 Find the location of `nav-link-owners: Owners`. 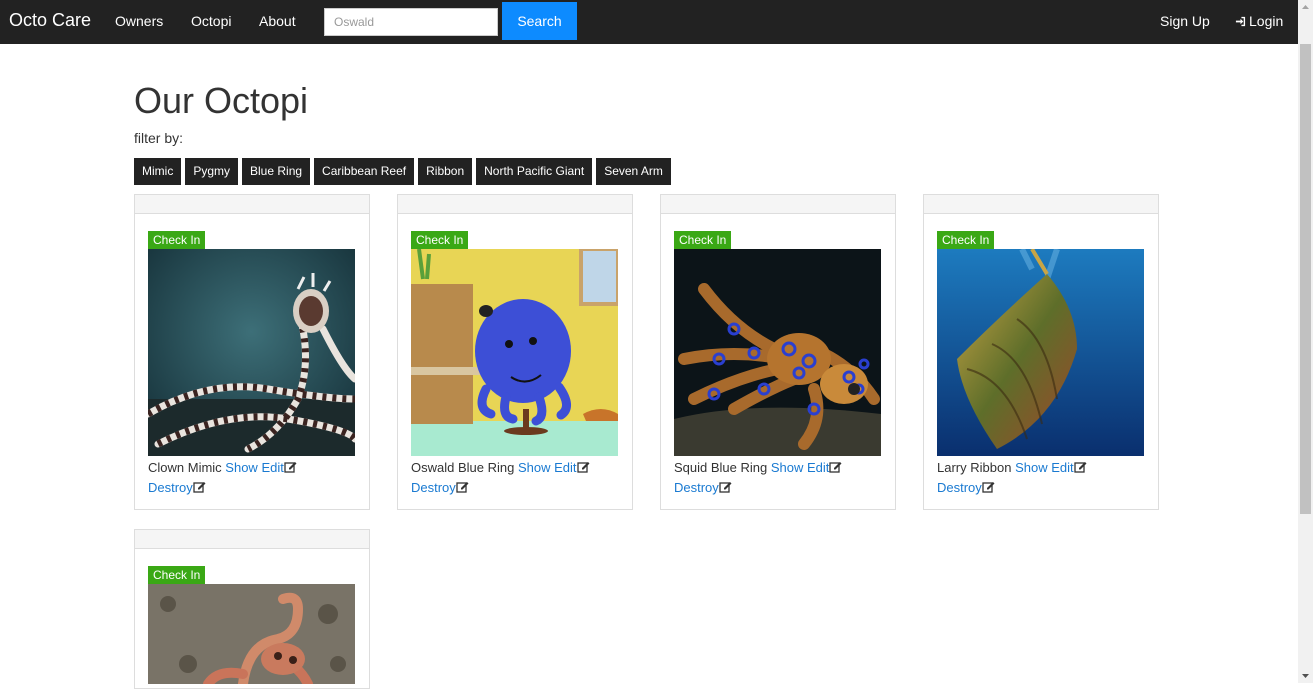

nav-link-owners: Owners is located at coordinates (139, 21).